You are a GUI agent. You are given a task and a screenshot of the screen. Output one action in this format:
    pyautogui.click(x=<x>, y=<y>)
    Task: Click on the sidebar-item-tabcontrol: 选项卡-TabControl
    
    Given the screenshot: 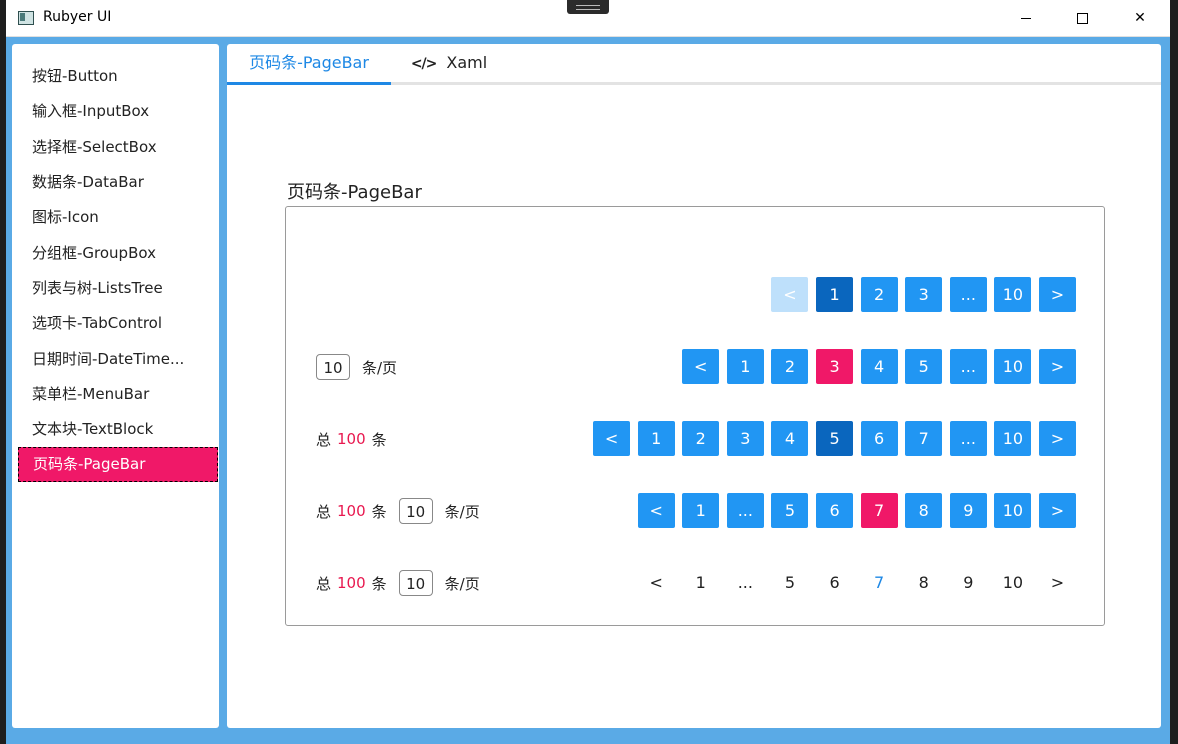 What is the action you would take?
    pyautogui.click(x=118, y=323)
    